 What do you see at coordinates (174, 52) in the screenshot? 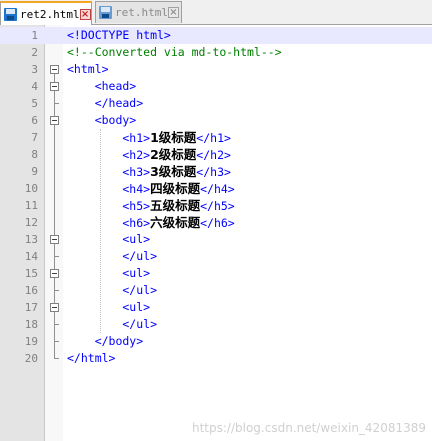
I see `comment-token: <!--Converted via md-to-html-->` at bounding box center [174, 52].